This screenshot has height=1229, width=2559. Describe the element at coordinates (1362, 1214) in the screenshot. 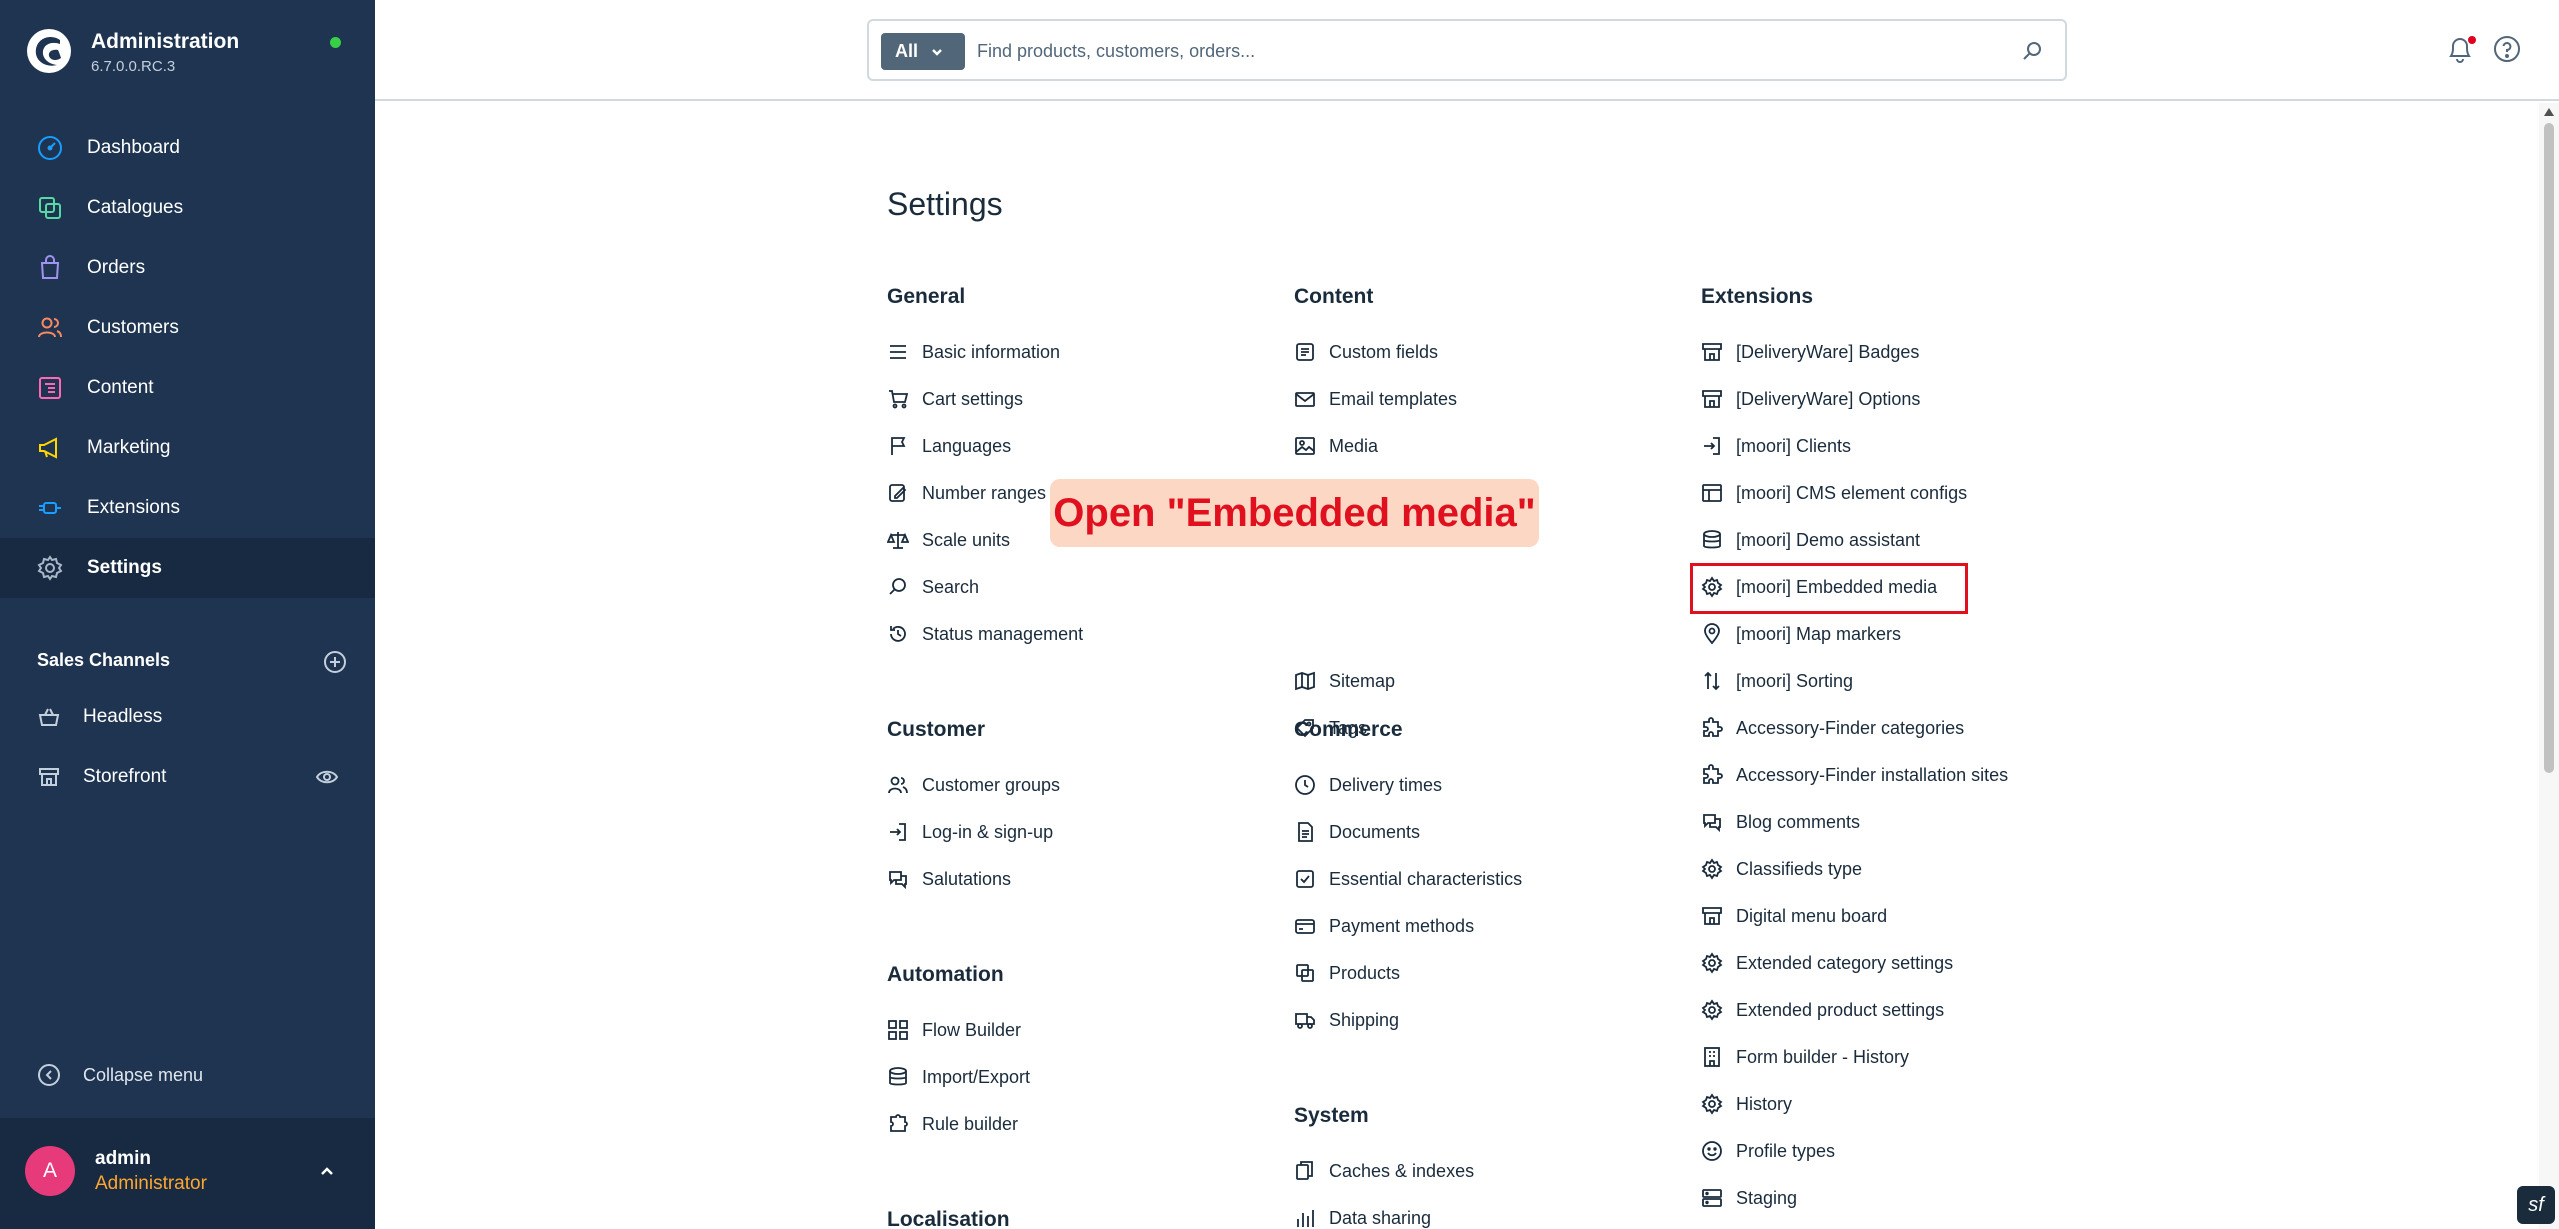

I see `setting-data-sharing: Data sharing` at that location.